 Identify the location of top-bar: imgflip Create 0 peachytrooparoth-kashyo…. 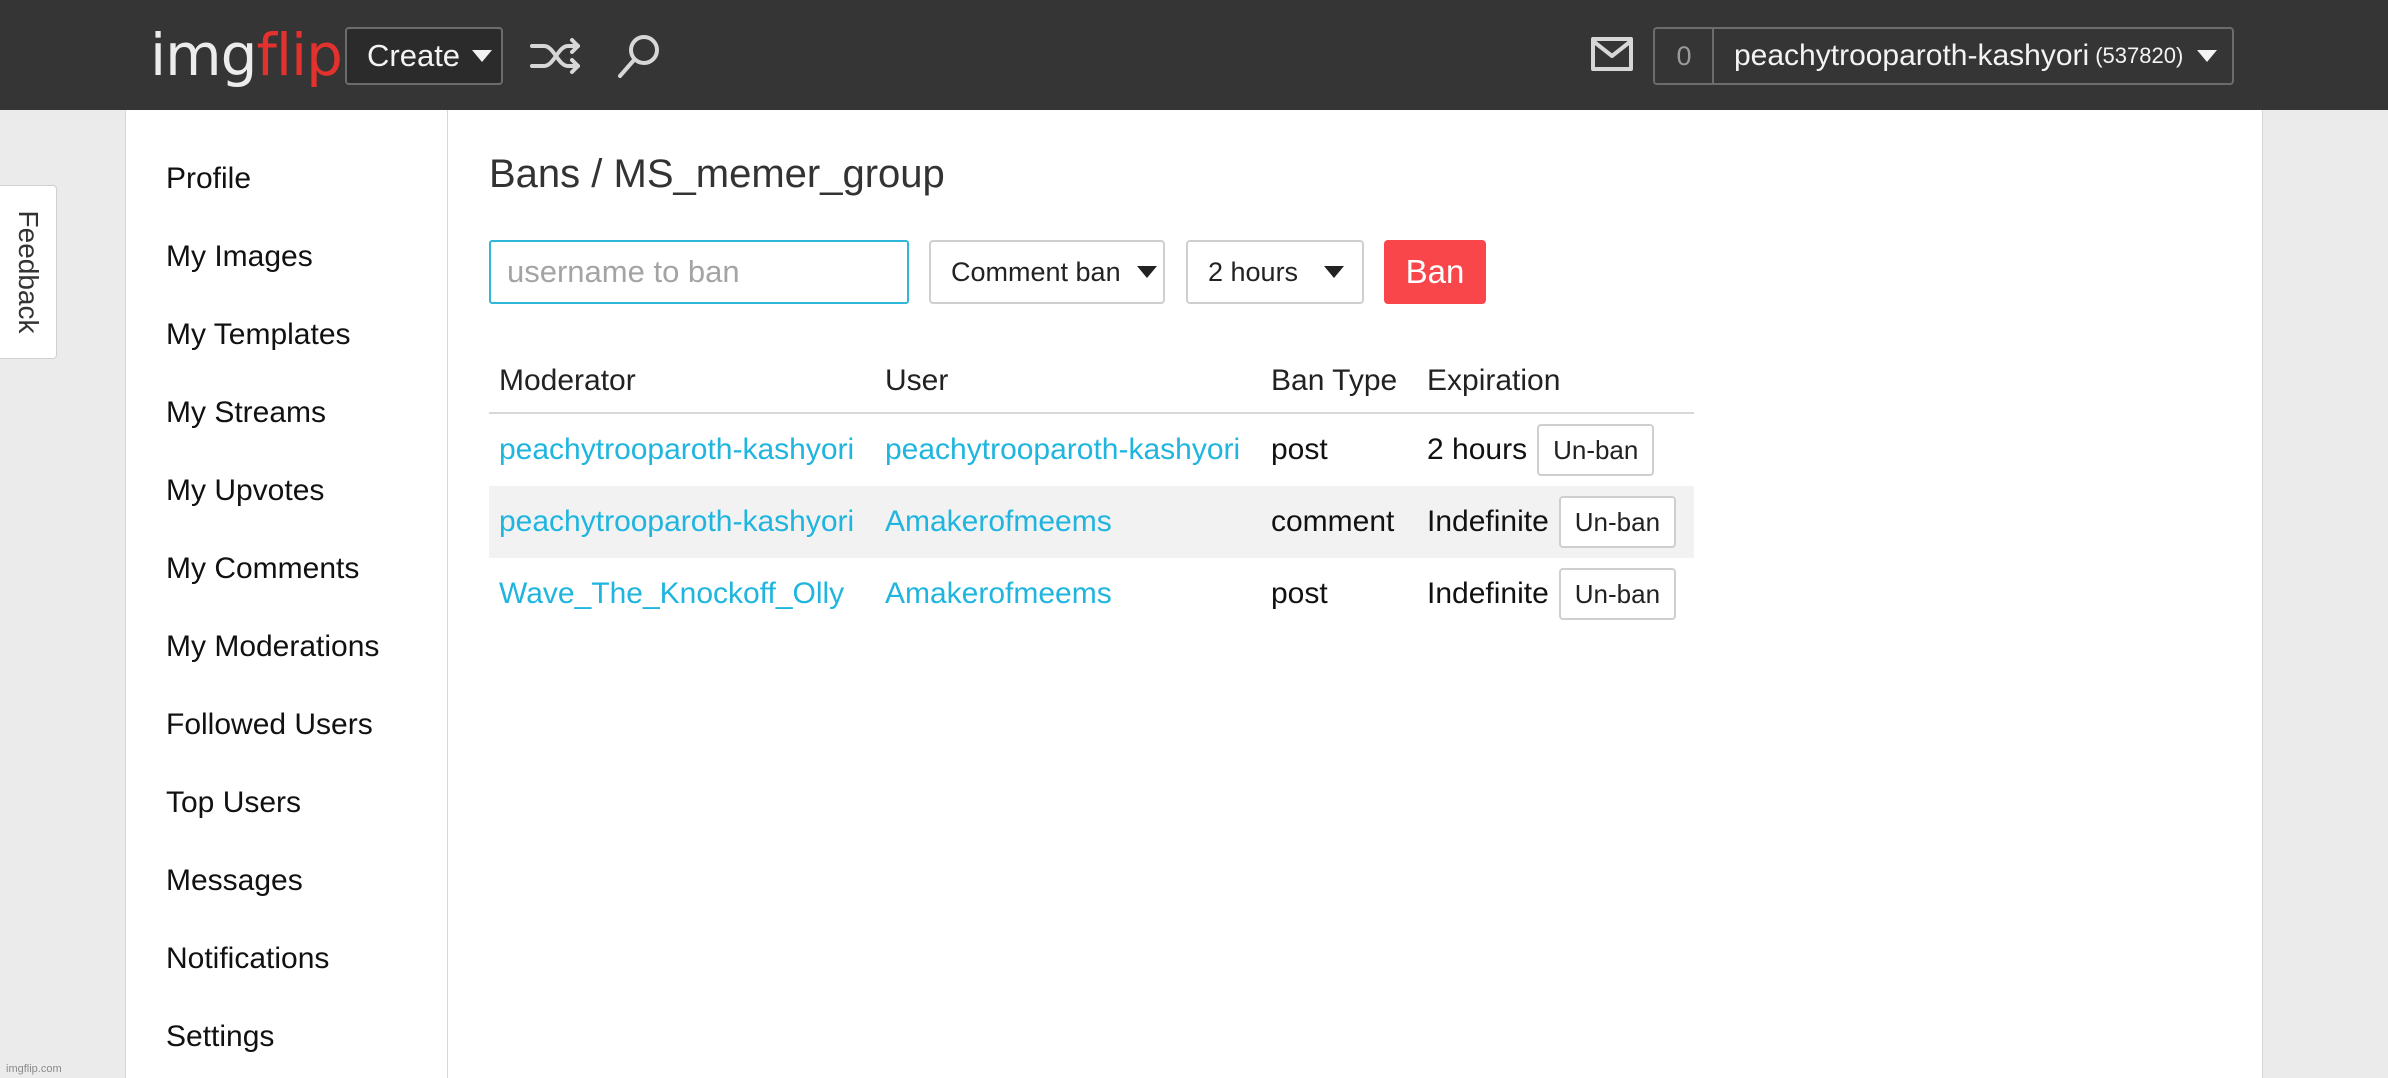
(1194, 55).